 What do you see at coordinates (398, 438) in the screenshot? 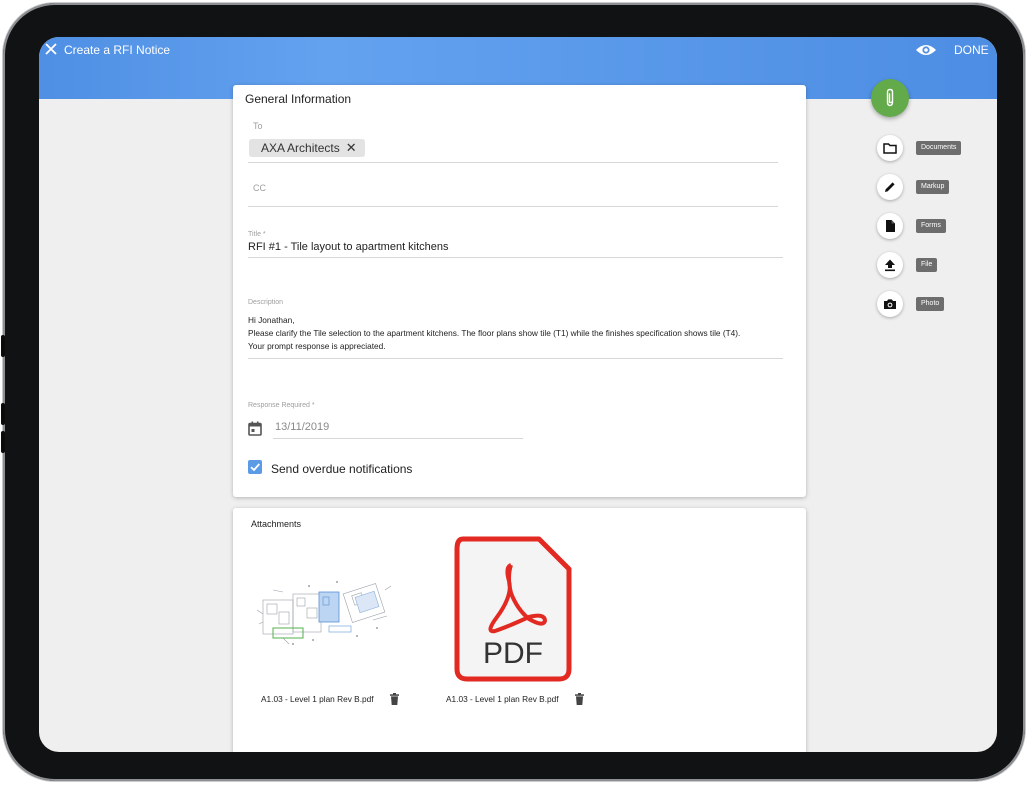
I see `date-field-underline` at bounding box center [398, 438].